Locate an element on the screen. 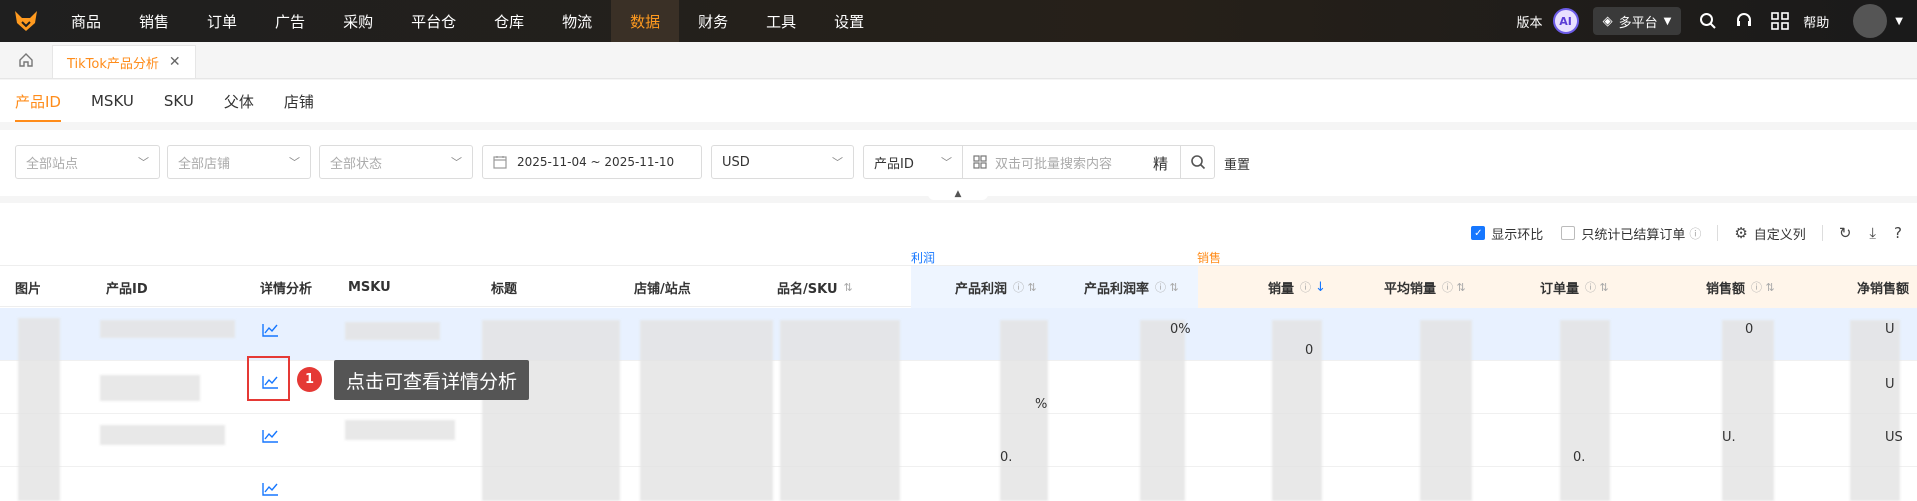 This screenshot has height=501, width=1917. batch-grid-icon is located at coordinates (980, 162).